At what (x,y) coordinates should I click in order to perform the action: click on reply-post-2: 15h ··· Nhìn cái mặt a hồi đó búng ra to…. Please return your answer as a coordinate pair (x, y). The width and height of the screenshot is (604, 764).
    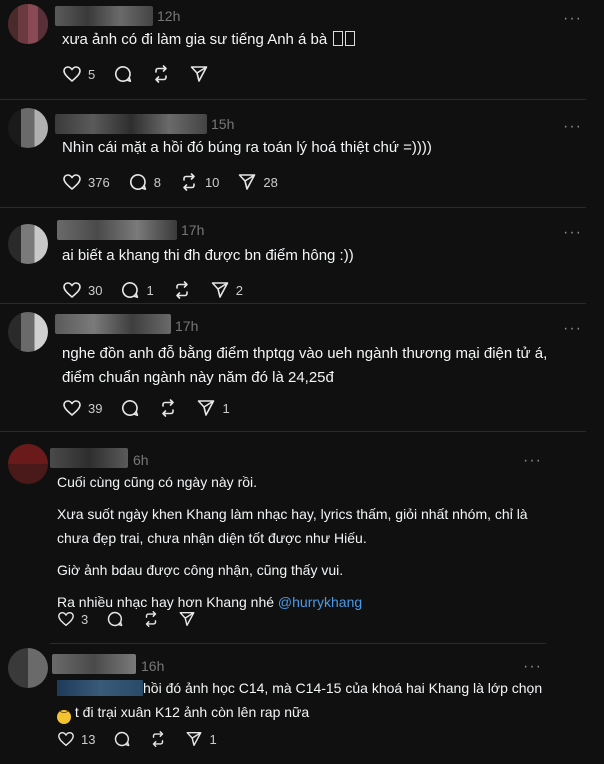
    Looking at the image, I should click on (302, 154).